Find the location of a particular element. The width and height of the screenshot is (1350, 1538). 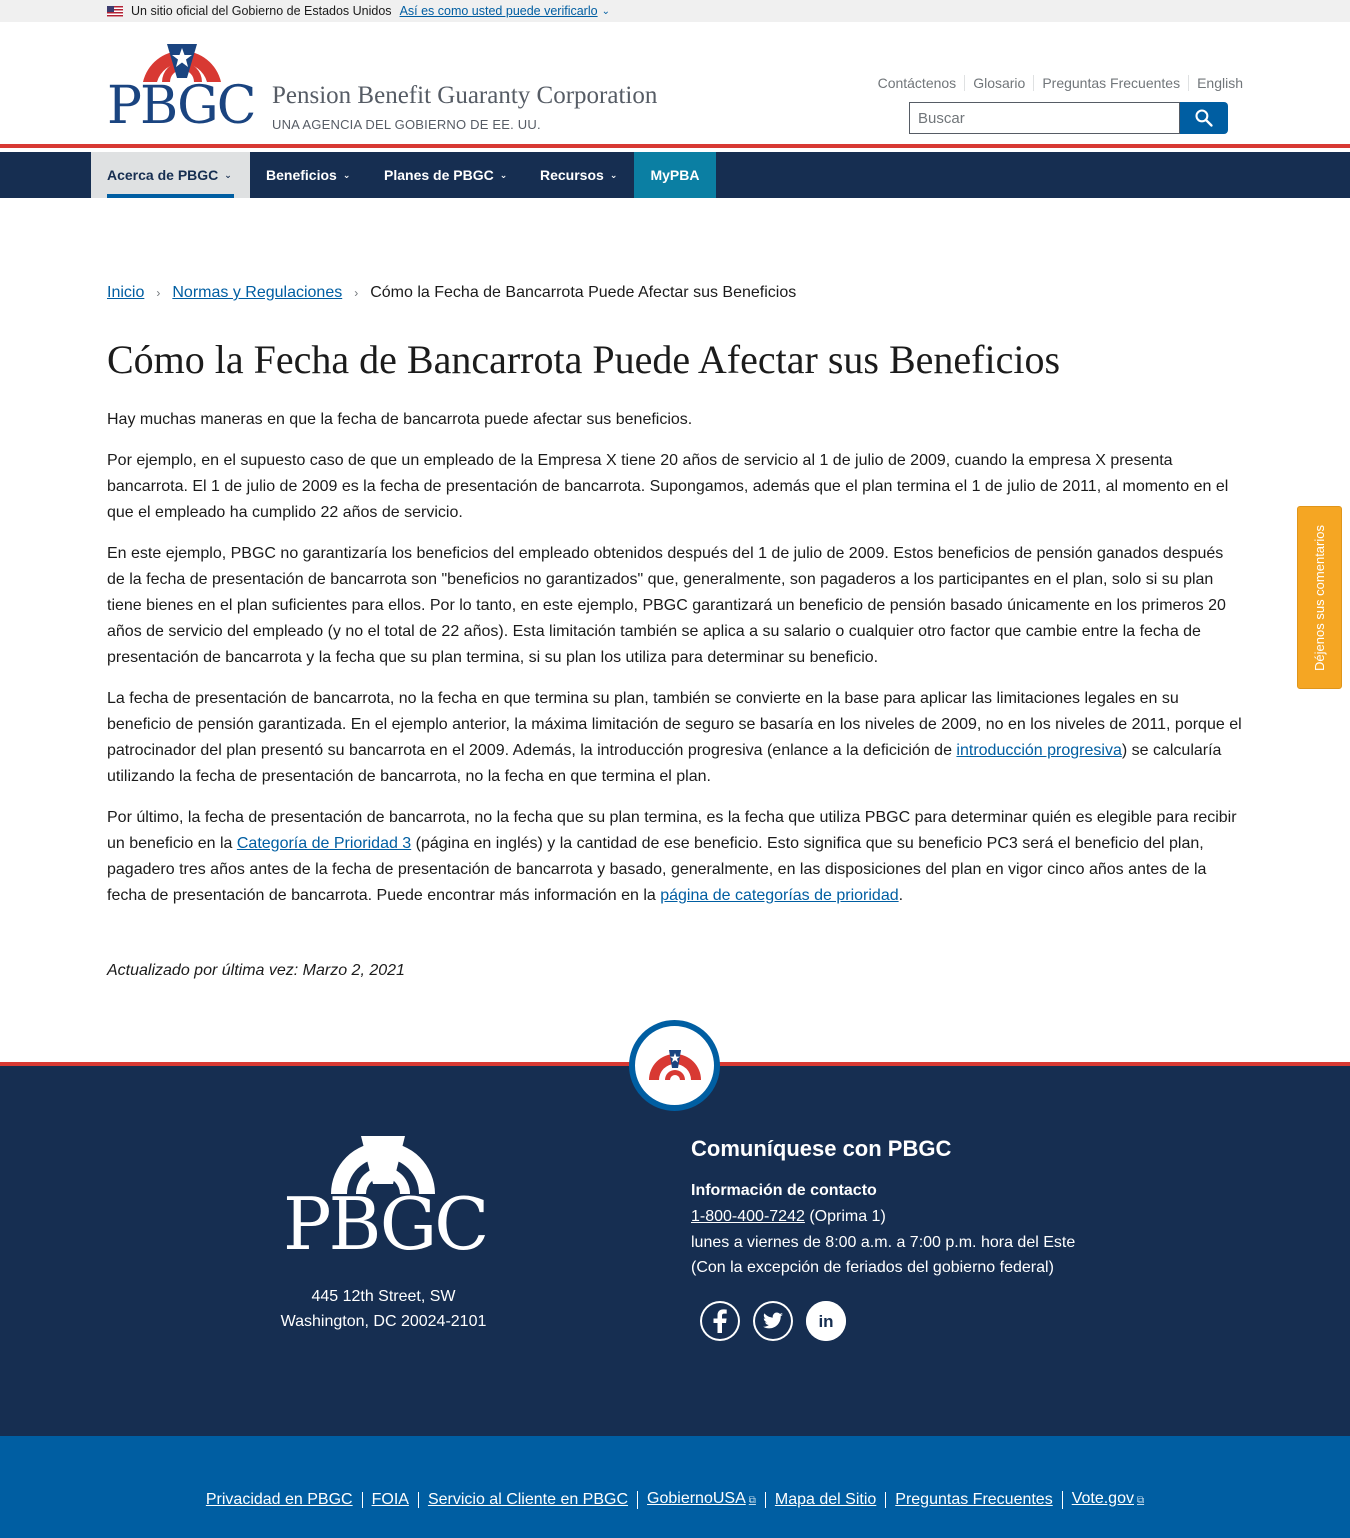

nav-mypba-label: MyPBA is located at coordinates (675, 175).